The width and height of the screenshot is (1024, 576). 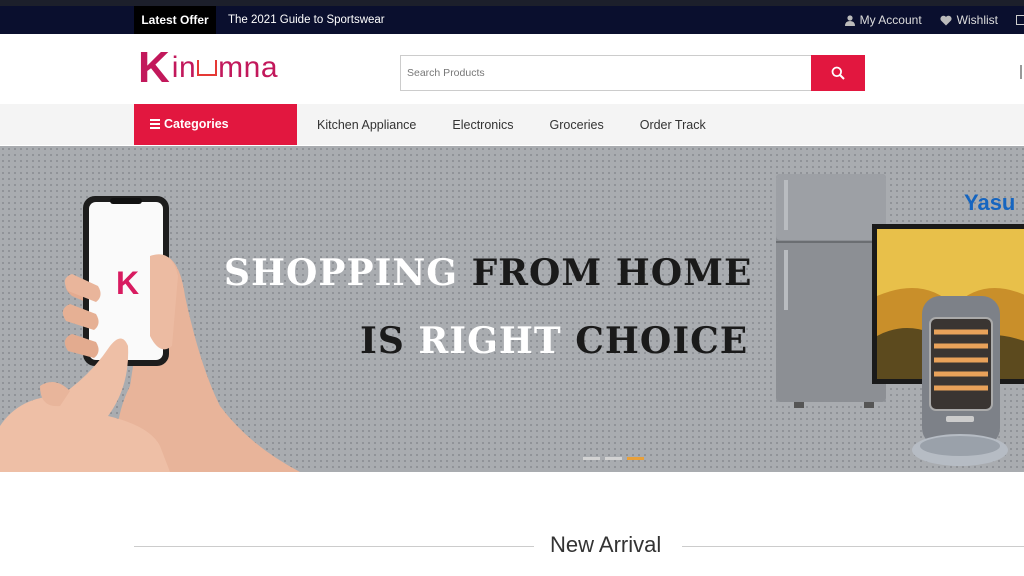 What do you see at coordinates (150, 334) in the screenshot?
I see `phone-in-hand-image: K` at bounding box center [150, 334].